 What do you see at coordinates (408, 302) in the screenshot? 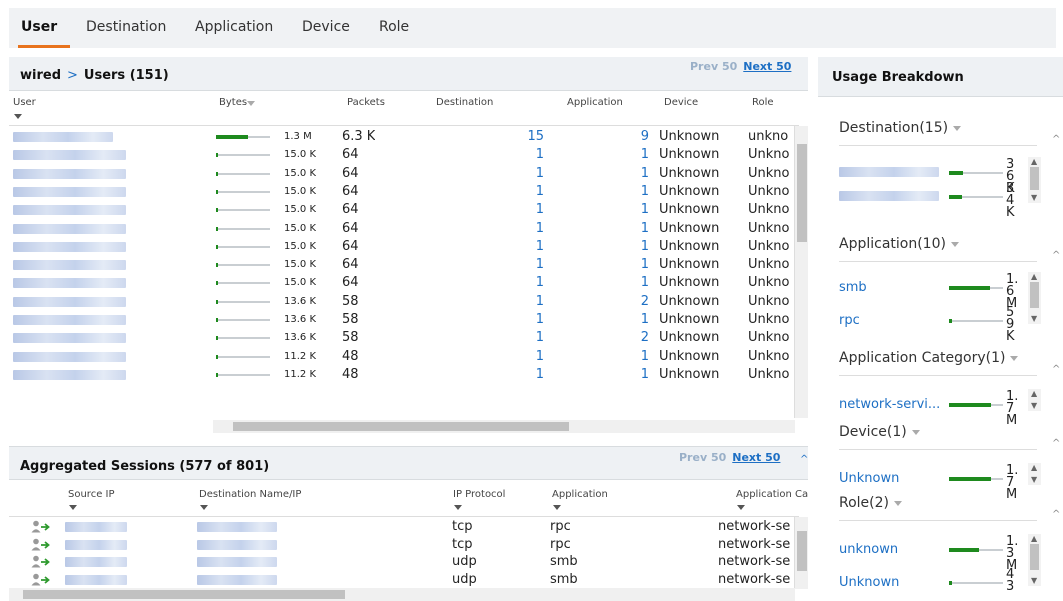
I see `table-row: 13.6 K 58 1 2 Unknown Unkno` at bounding box center [408, 302].